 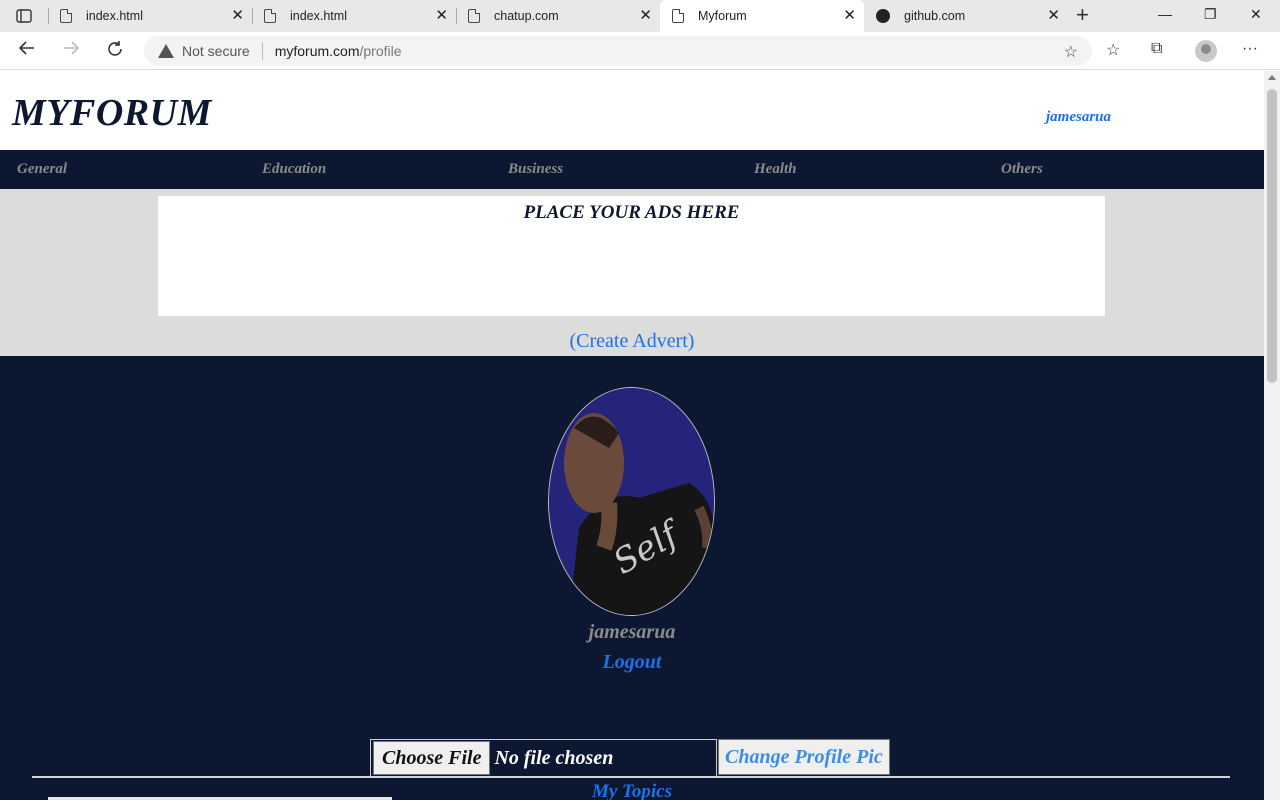 I want to click on file-status: No file chosen, so click(x=554, y=757).